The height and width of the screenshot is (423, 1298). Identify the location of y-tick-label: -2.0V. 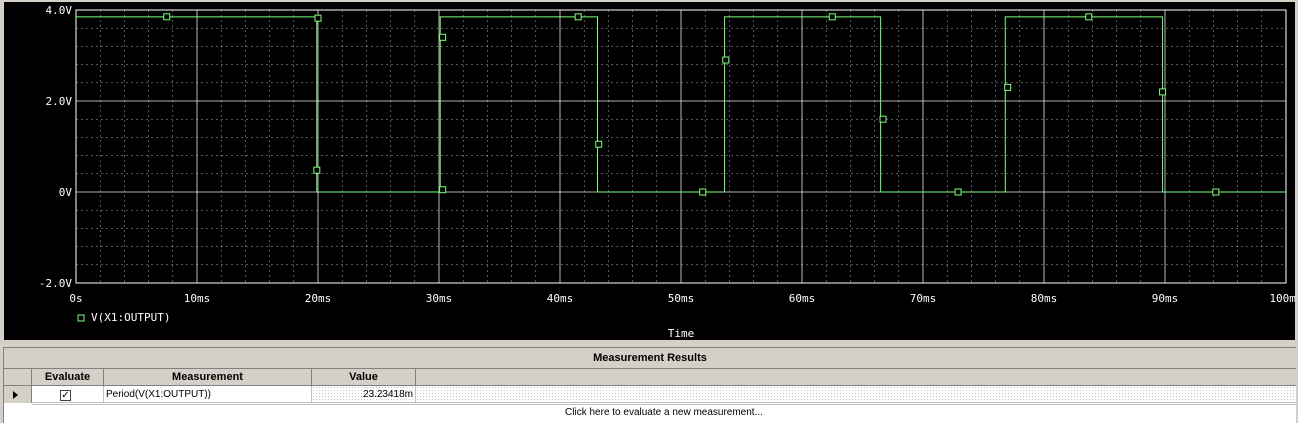
(55, 283).